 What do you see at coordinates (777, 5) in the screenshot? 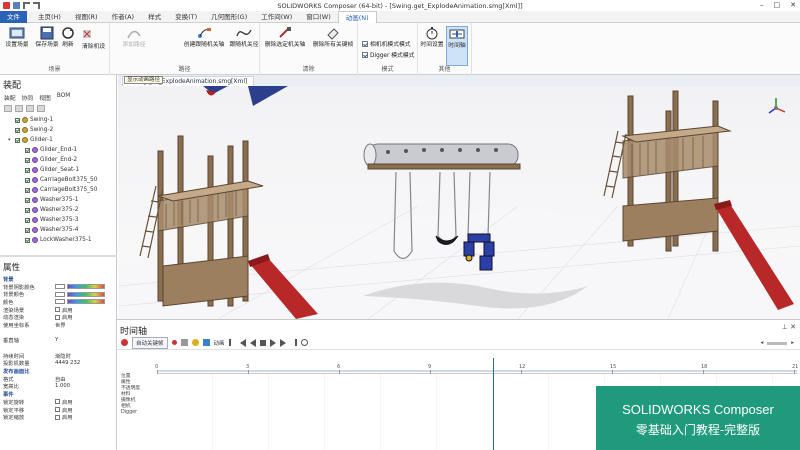
I see `maximize-button: □` at bounding box center [777, 5].